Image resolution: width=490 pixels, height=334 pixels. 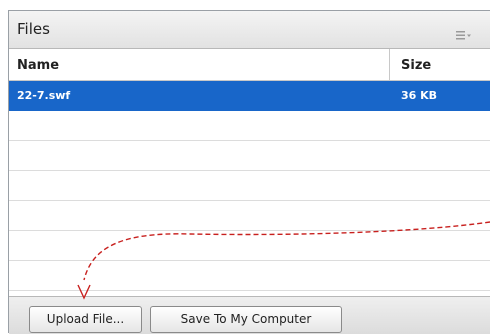 I want to click on panel-title: Files, so click(x=33, y=29).